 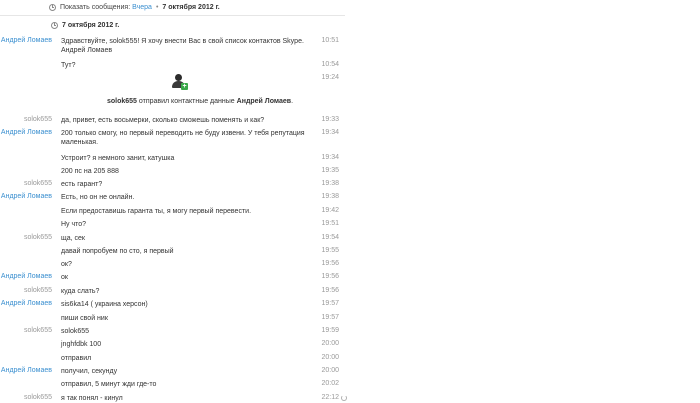 What do you see at coordinates (142, 7) in the screenshot?
I see `yesterday-link: Вчера` at bounding box center [142, 7].